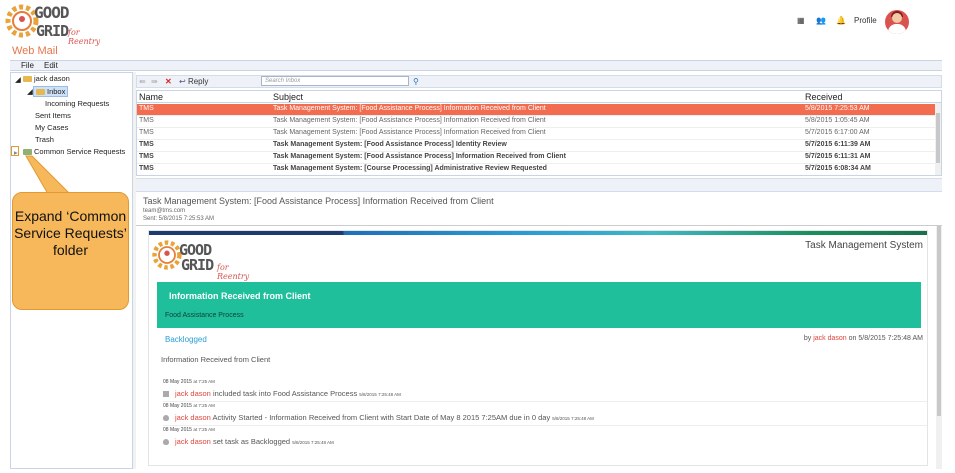  What do you see at coordinates (52, 31) in the screenshot?
I see `brand-line3: GRID` at bounding box center [52, 31].